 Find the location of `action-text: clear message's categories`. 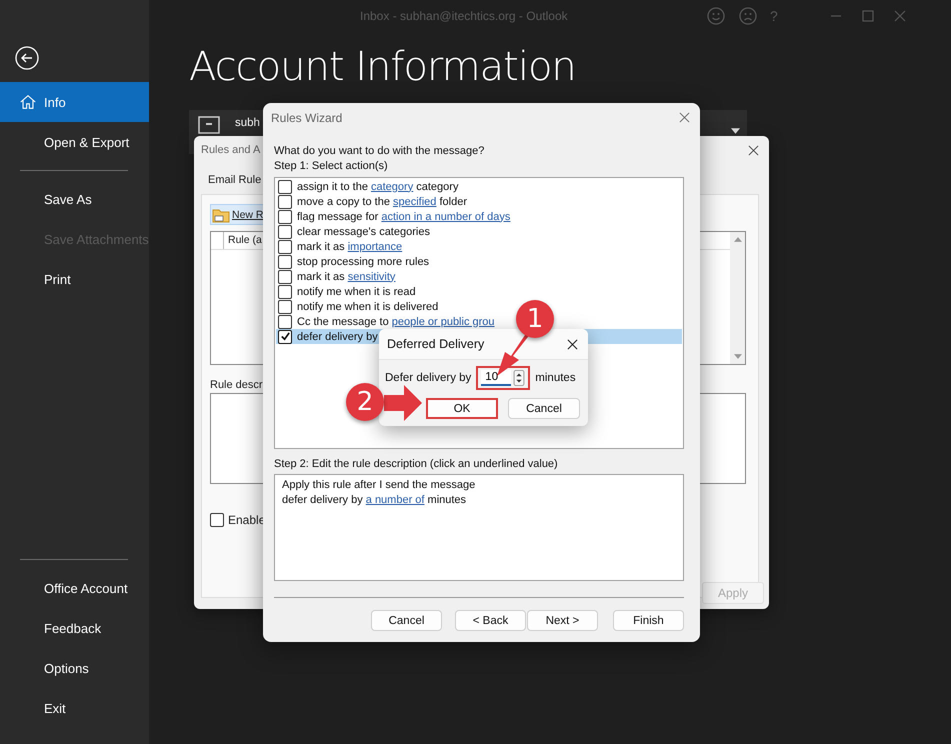

action-text: clear message's categories is located at coordinates (363, 232).